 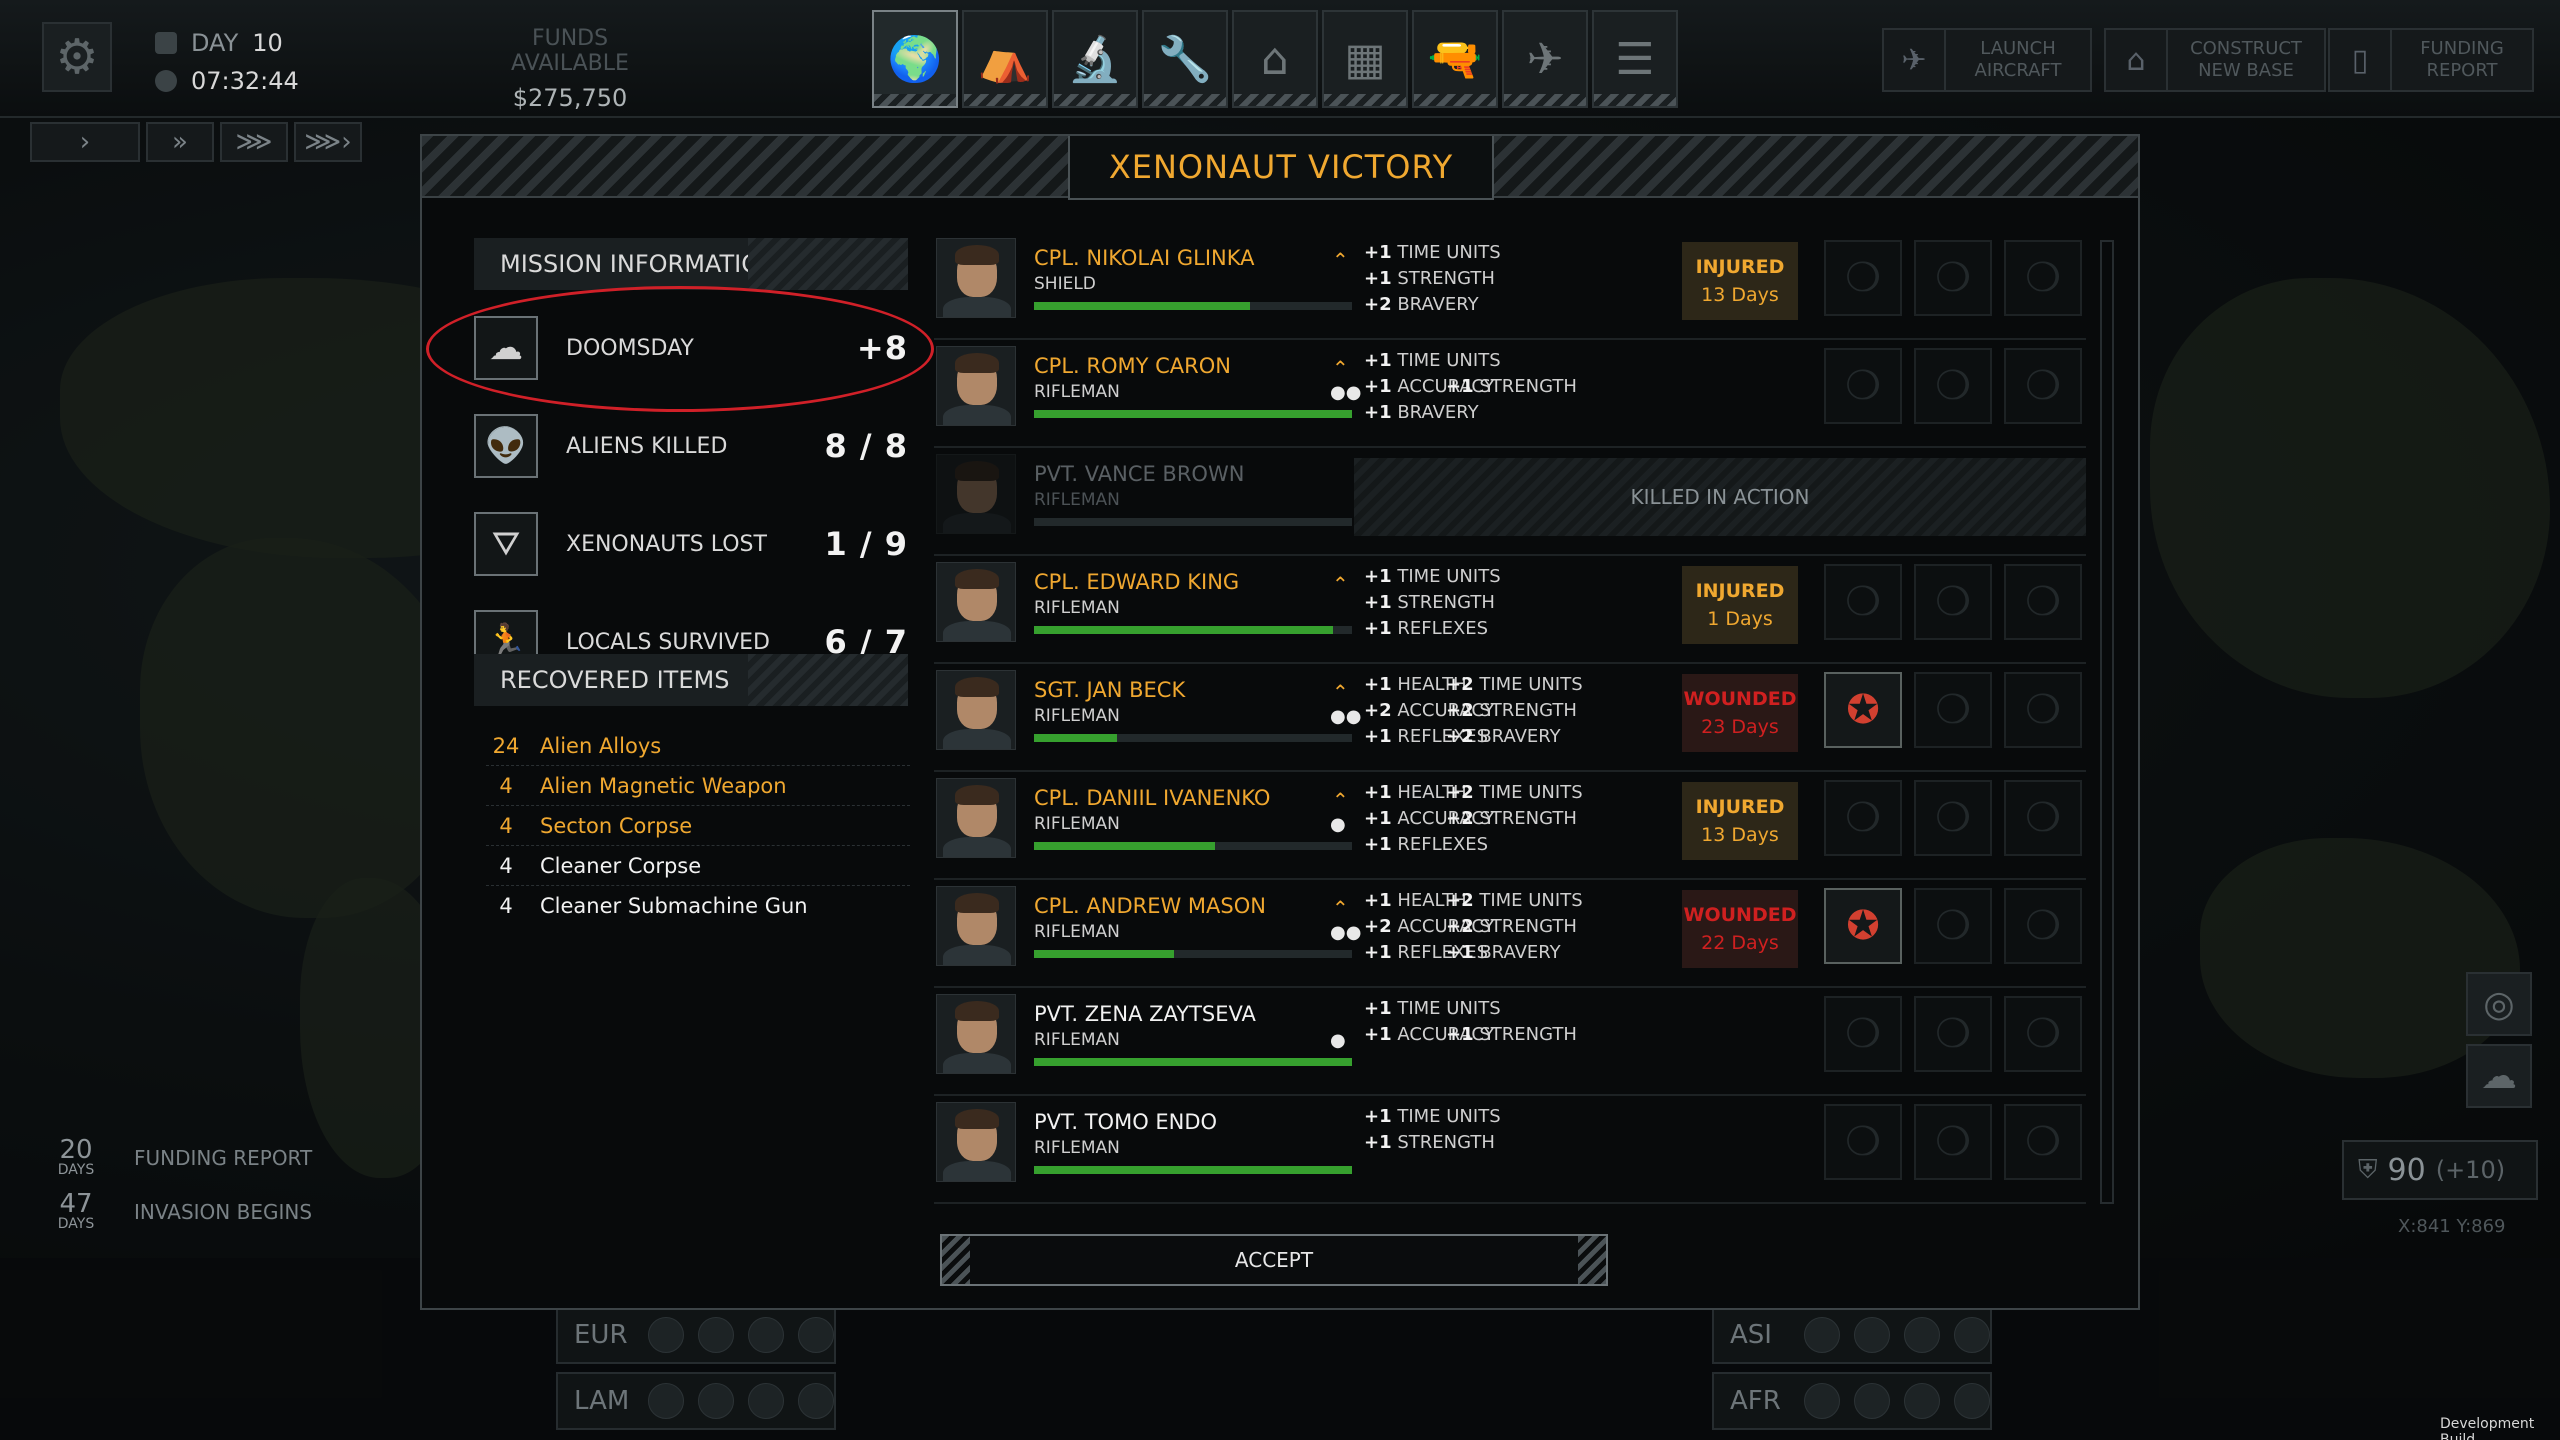 What do you see at coordinates (166, 81) in the screenshot?
I see `clock-icon` at bounding box center [166, 81].